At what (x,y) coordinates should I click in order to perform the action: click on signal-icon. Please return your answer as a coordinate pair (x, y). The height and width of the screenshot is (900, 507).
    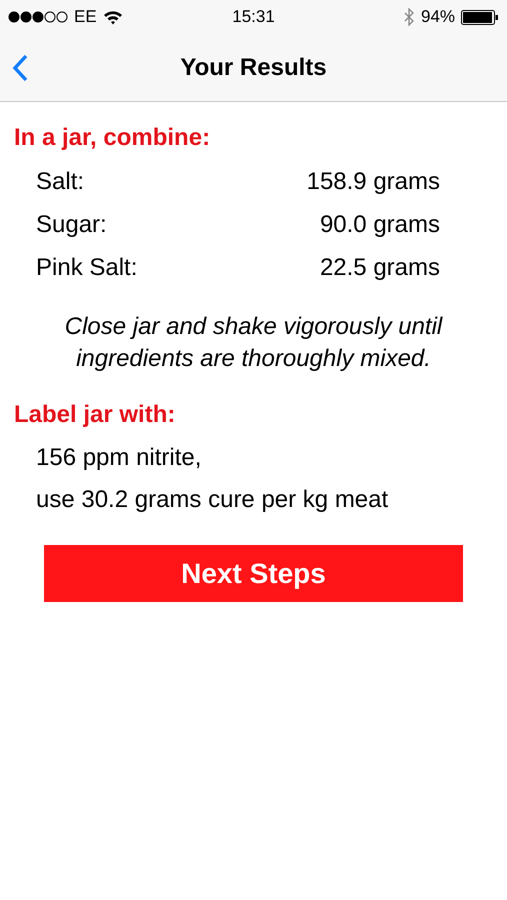
    Looking at the image, I should click on (38, 17).